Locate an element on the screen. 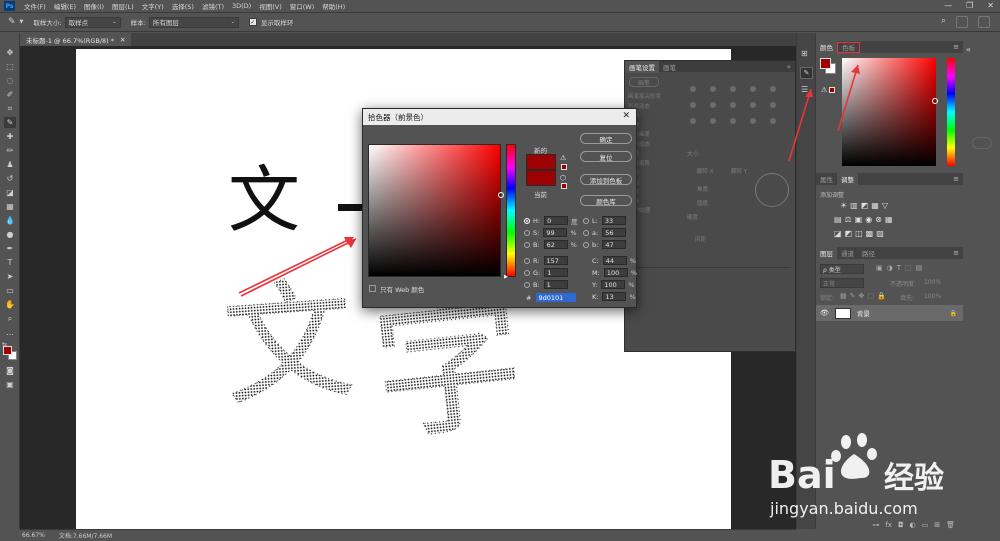 Image resolution: width=1000 pixels, height=541 pixels. eyedropper-icon: ✎ is located at coordinates (12, 22).